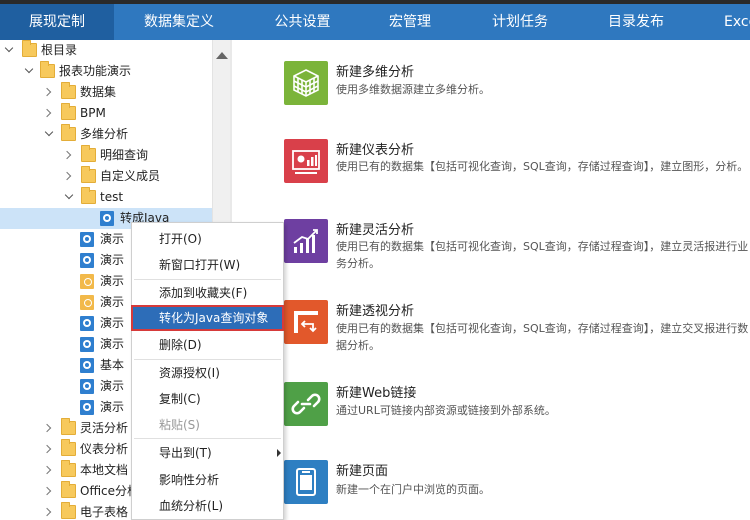 The height and width of the screenshot is (520, 750). I want to click on tree-node-test: test, so click(106, 197).